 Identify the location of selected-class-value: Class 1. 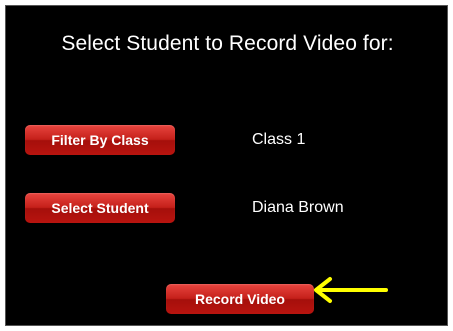
(279, 139).